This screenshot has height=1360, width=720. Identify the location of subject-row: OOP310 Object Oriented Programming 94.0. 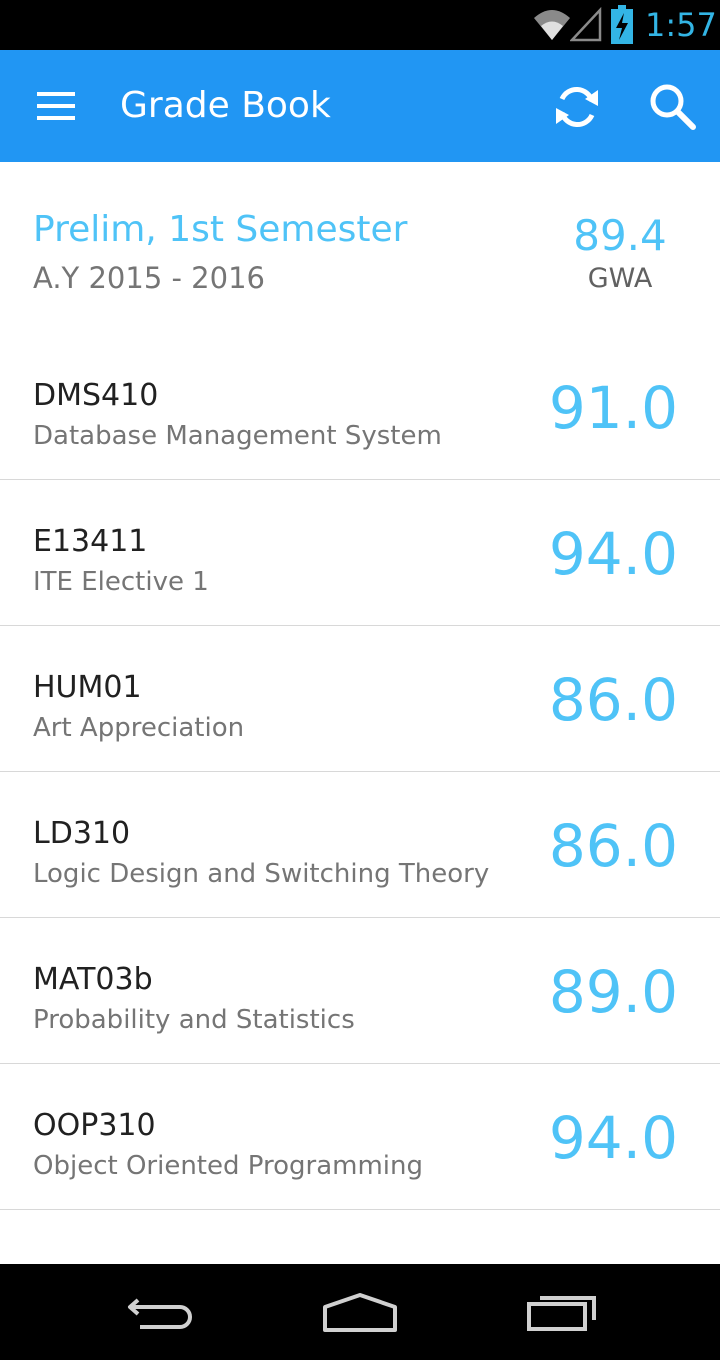
(360, 1137).